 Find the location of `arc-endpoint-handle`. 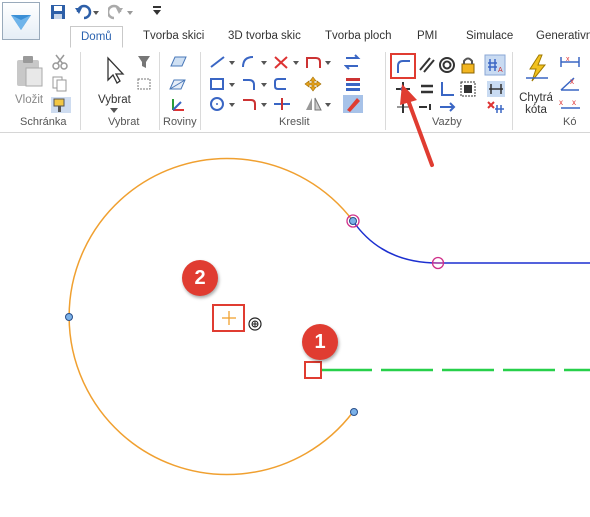

arc-endpoint-handle is located at coordinates (353, 221).